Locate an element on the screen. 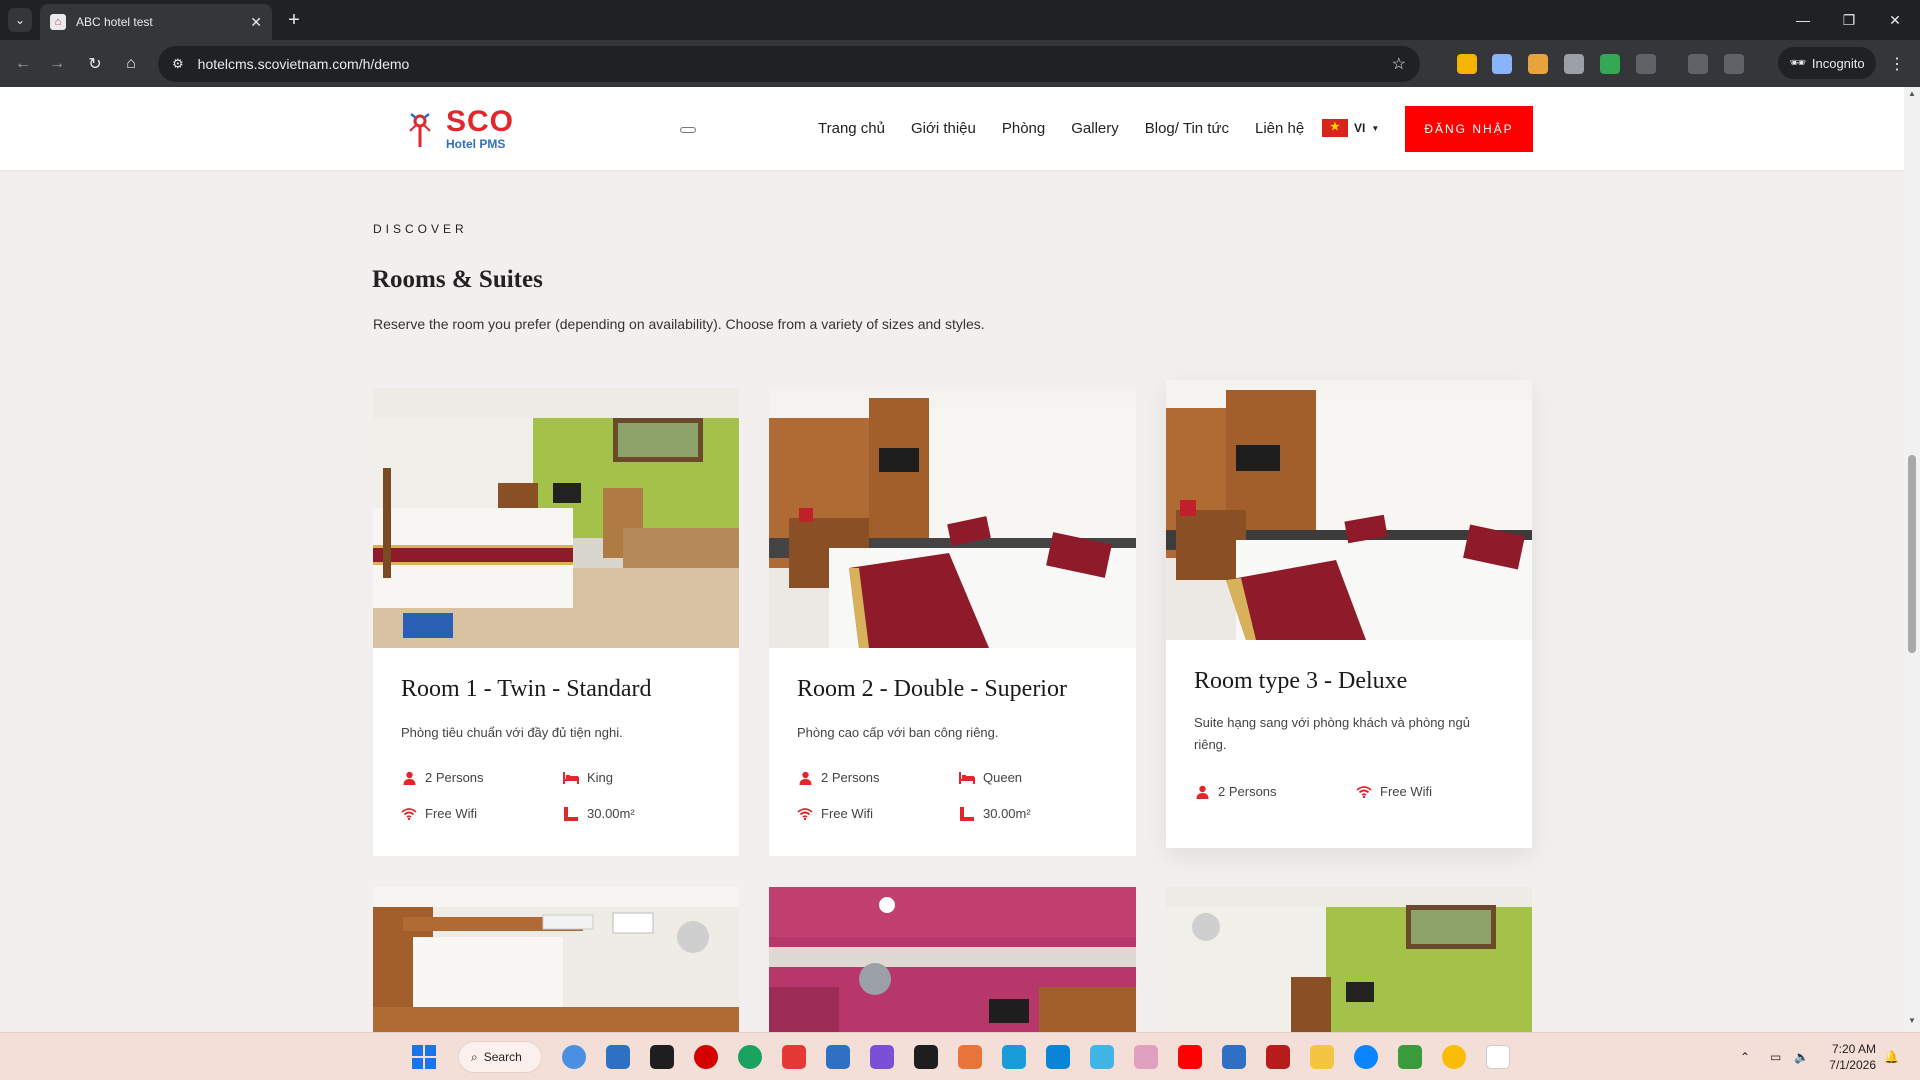 Image resolution: width=1920 pixels, height=1080 pixels. nav-item-contact: Liên hệ is located at coordinates (1279, 128).